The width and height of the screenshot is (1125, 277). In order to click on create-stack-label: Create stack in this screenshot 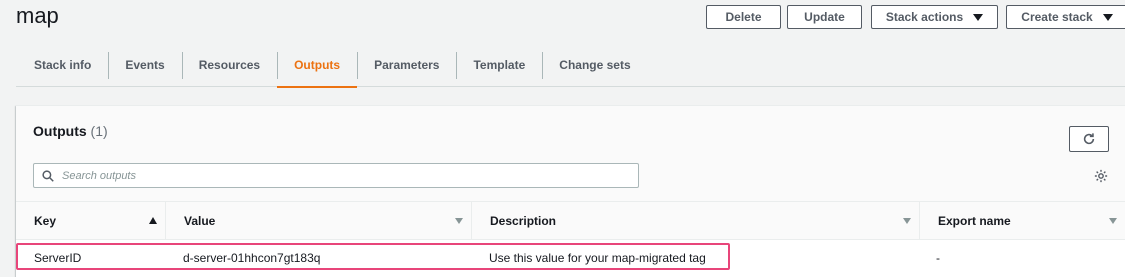, I will do `click(1057, 17)`.